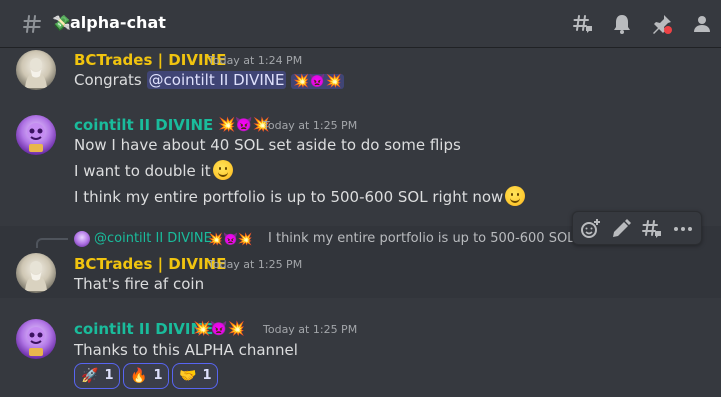  I want to click on message-text: I want to double it, so click(142, 171).